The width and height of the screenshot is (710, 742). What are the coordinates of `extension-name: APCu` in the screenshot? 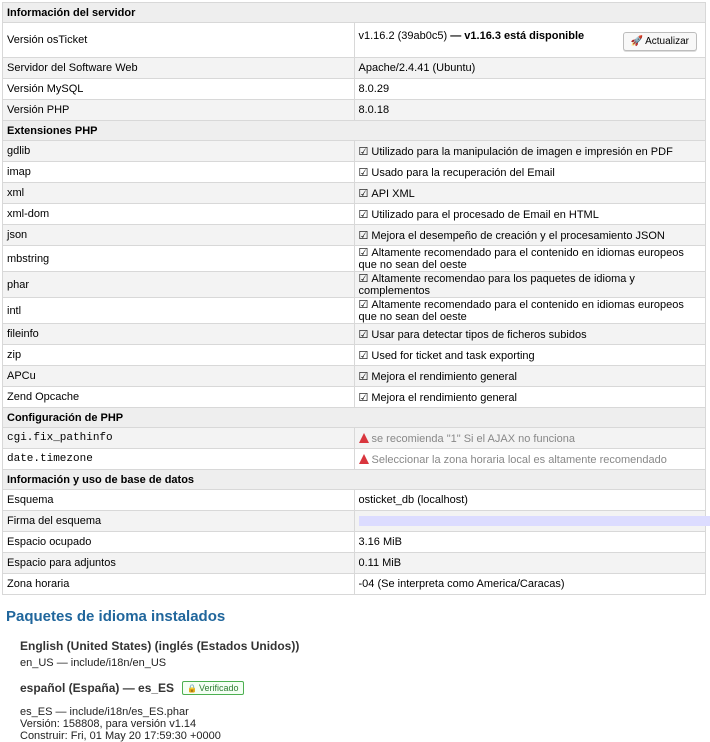 It's located at (179, 376).